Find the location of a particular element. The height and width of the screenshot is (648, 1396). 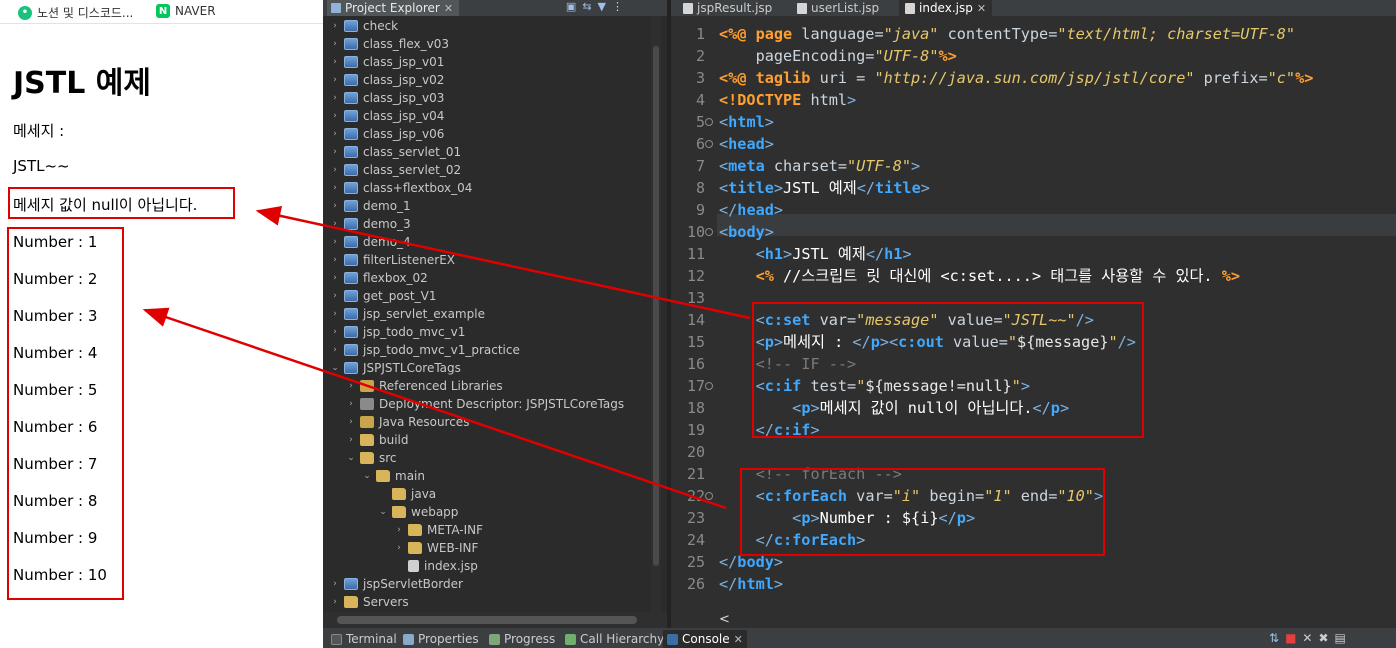

tree-item: › jspServletBorder is located at coordinates (396, 584).